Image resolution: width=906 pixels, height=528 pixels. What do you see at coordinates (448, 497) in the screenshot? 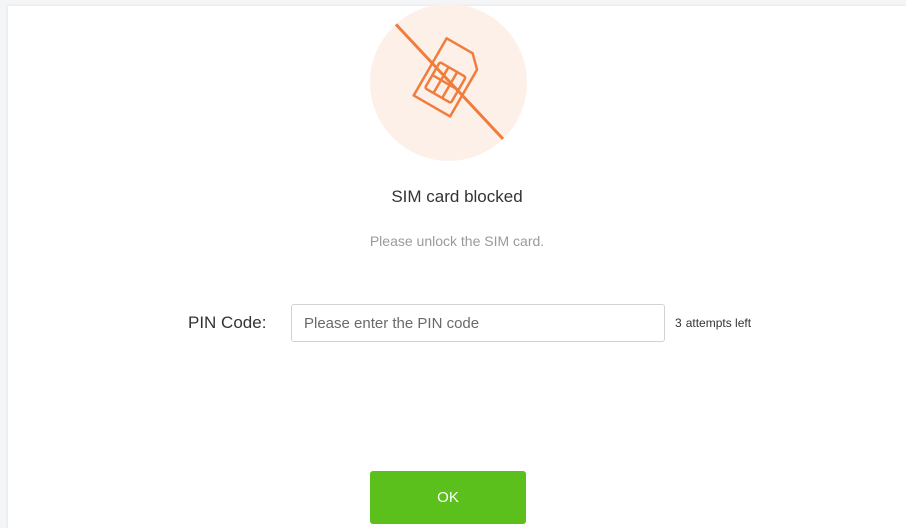
I see `ok-button: OK` at bounding box center [448, 497].